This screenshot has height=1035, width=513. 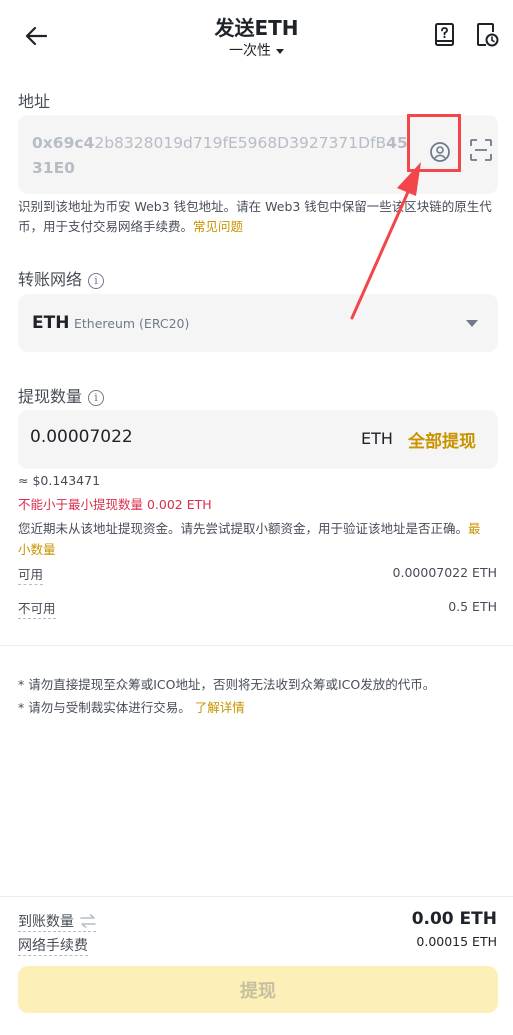 I want to click on scan-icon, so click(x=483, y=152).